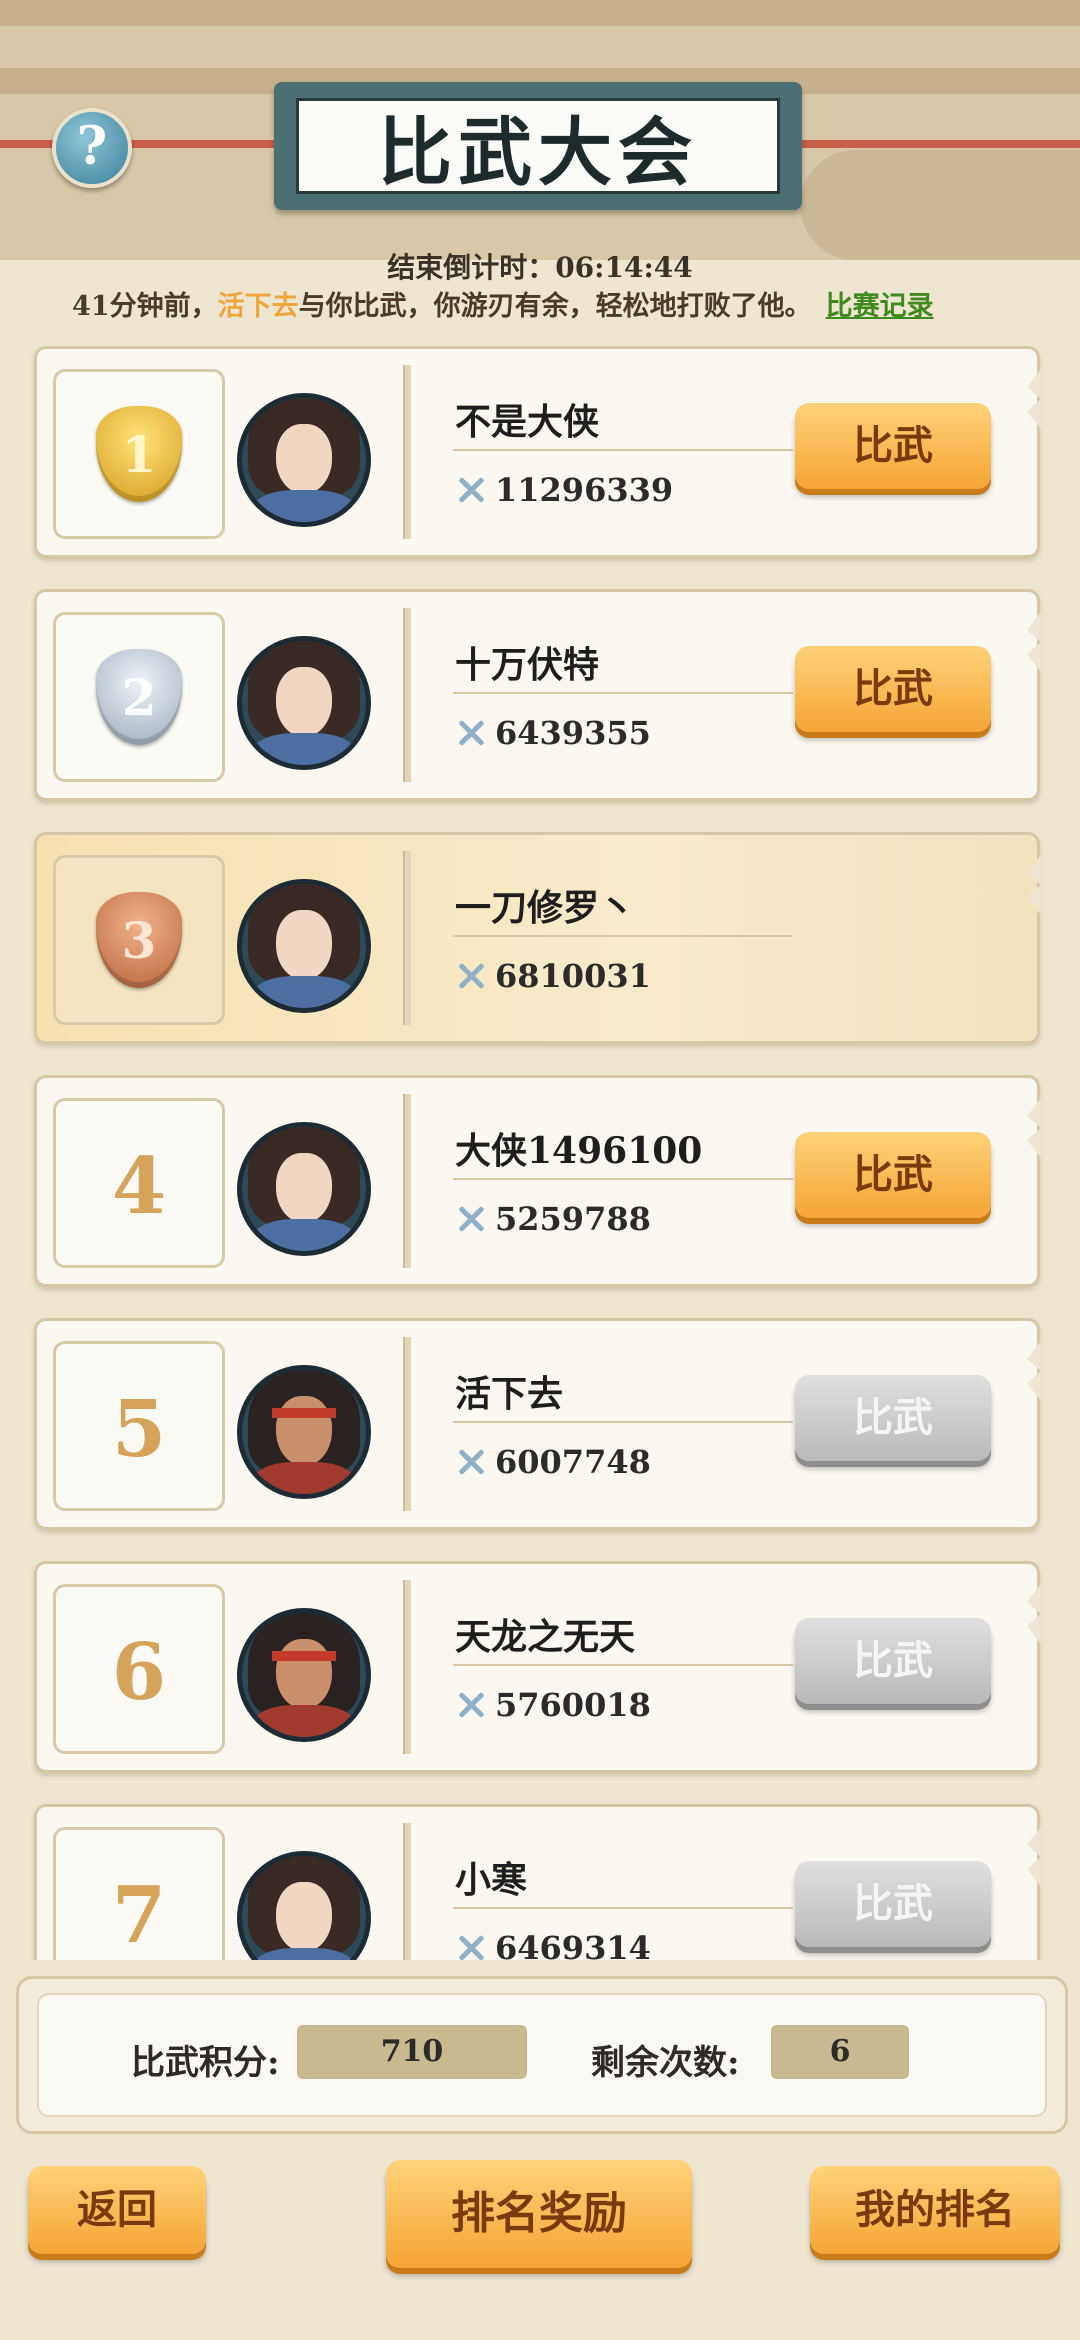 This screenshot has height=2340, width=1080. What do you see at coordinates (540, 13) in the screenshot?
I see `header-stripe` at bounding box center [540, 13].